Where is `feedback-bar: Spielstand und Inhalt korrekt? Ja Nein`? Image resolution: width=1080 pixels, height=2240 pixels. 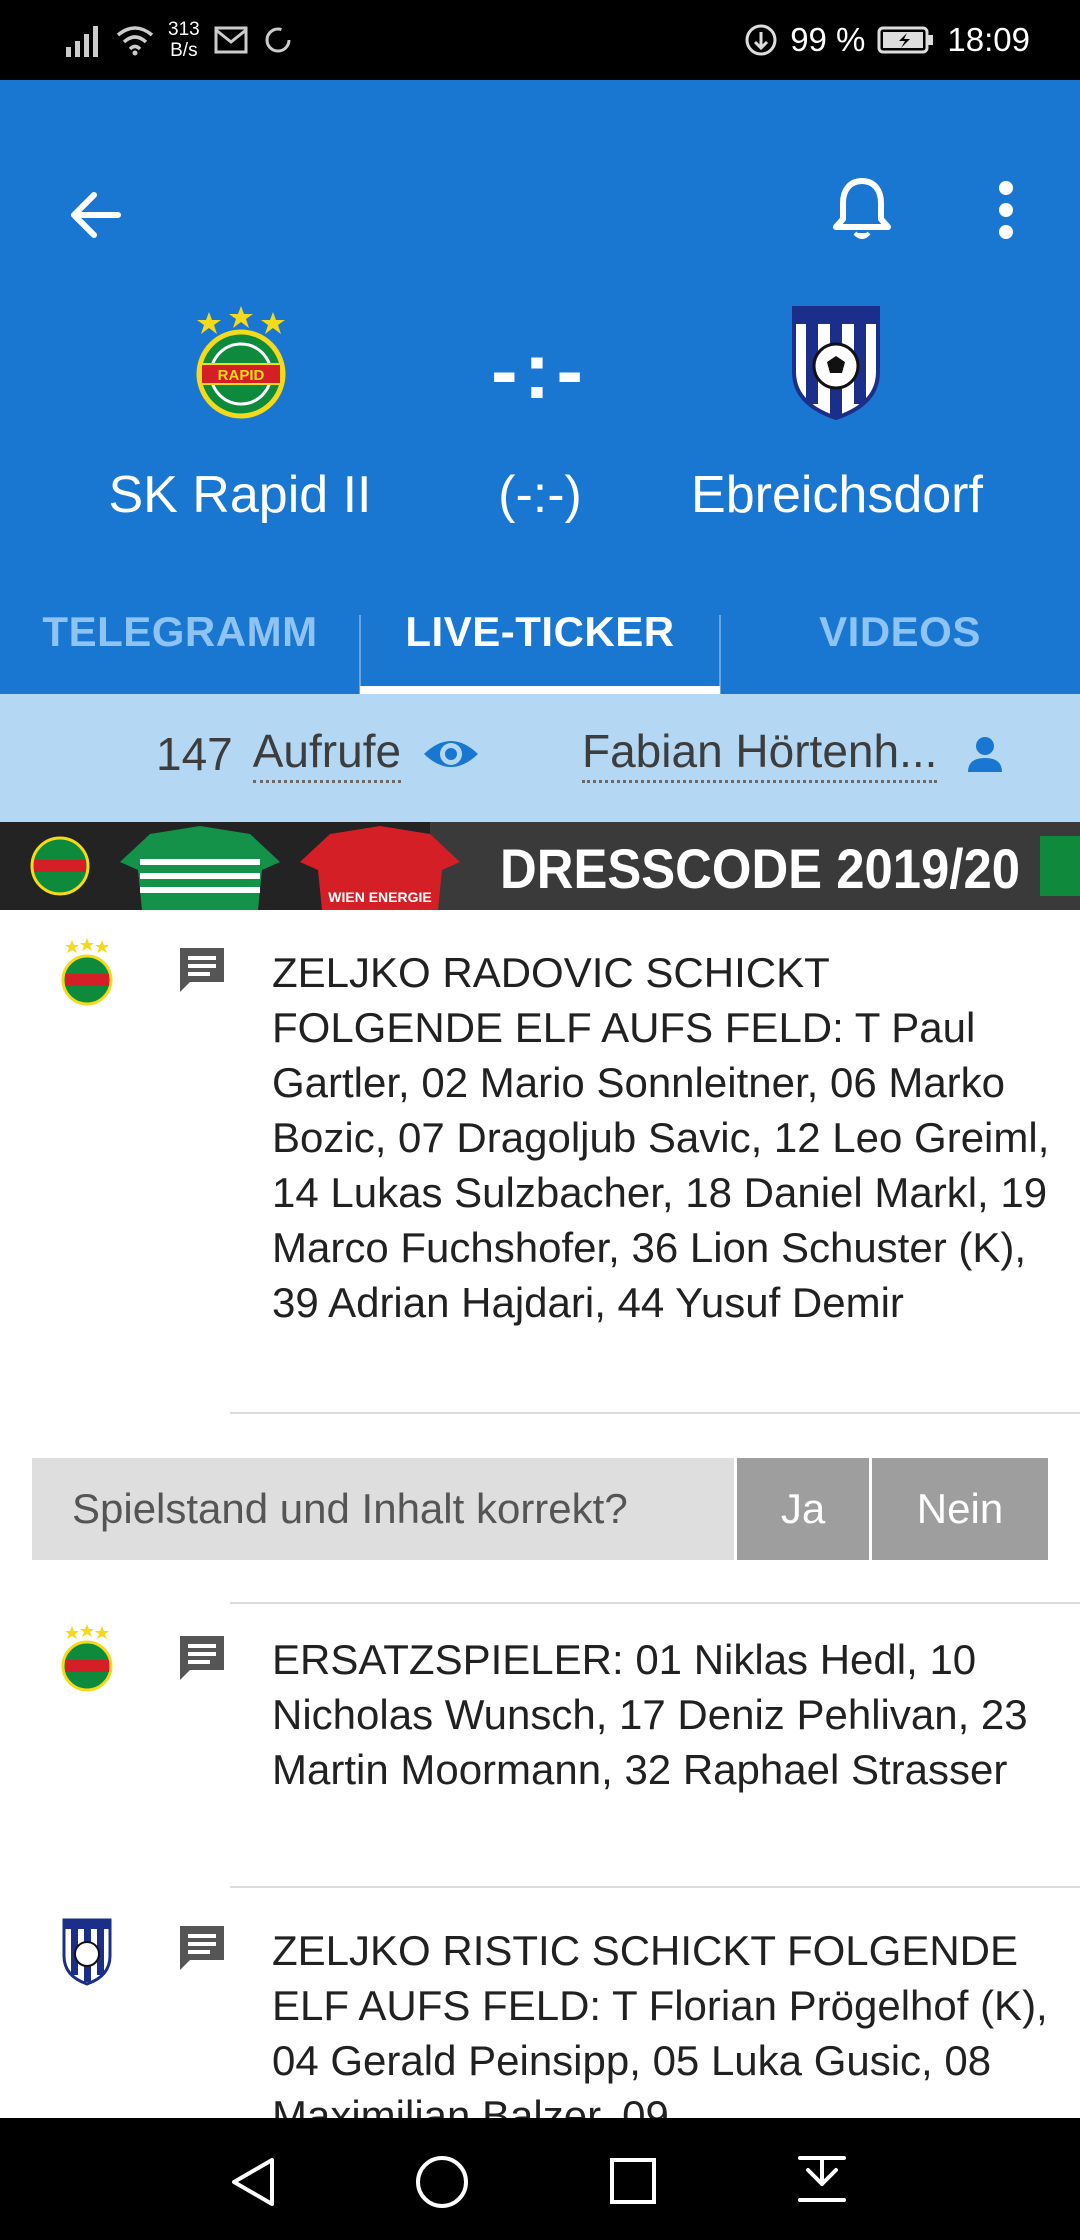
feedback-bar: Spielstand und Inhalt korrekt? Ja Nein is located at coordinates (540, 1509).